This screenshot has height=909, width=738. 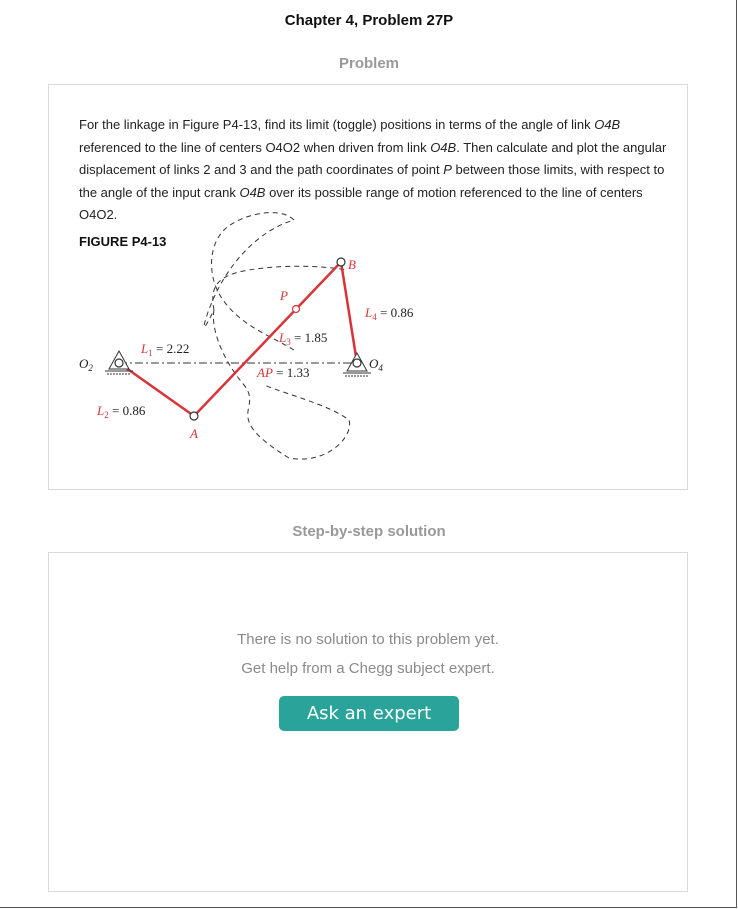 I want to click on problem-heading: Problem, so click(x=368, y=63).